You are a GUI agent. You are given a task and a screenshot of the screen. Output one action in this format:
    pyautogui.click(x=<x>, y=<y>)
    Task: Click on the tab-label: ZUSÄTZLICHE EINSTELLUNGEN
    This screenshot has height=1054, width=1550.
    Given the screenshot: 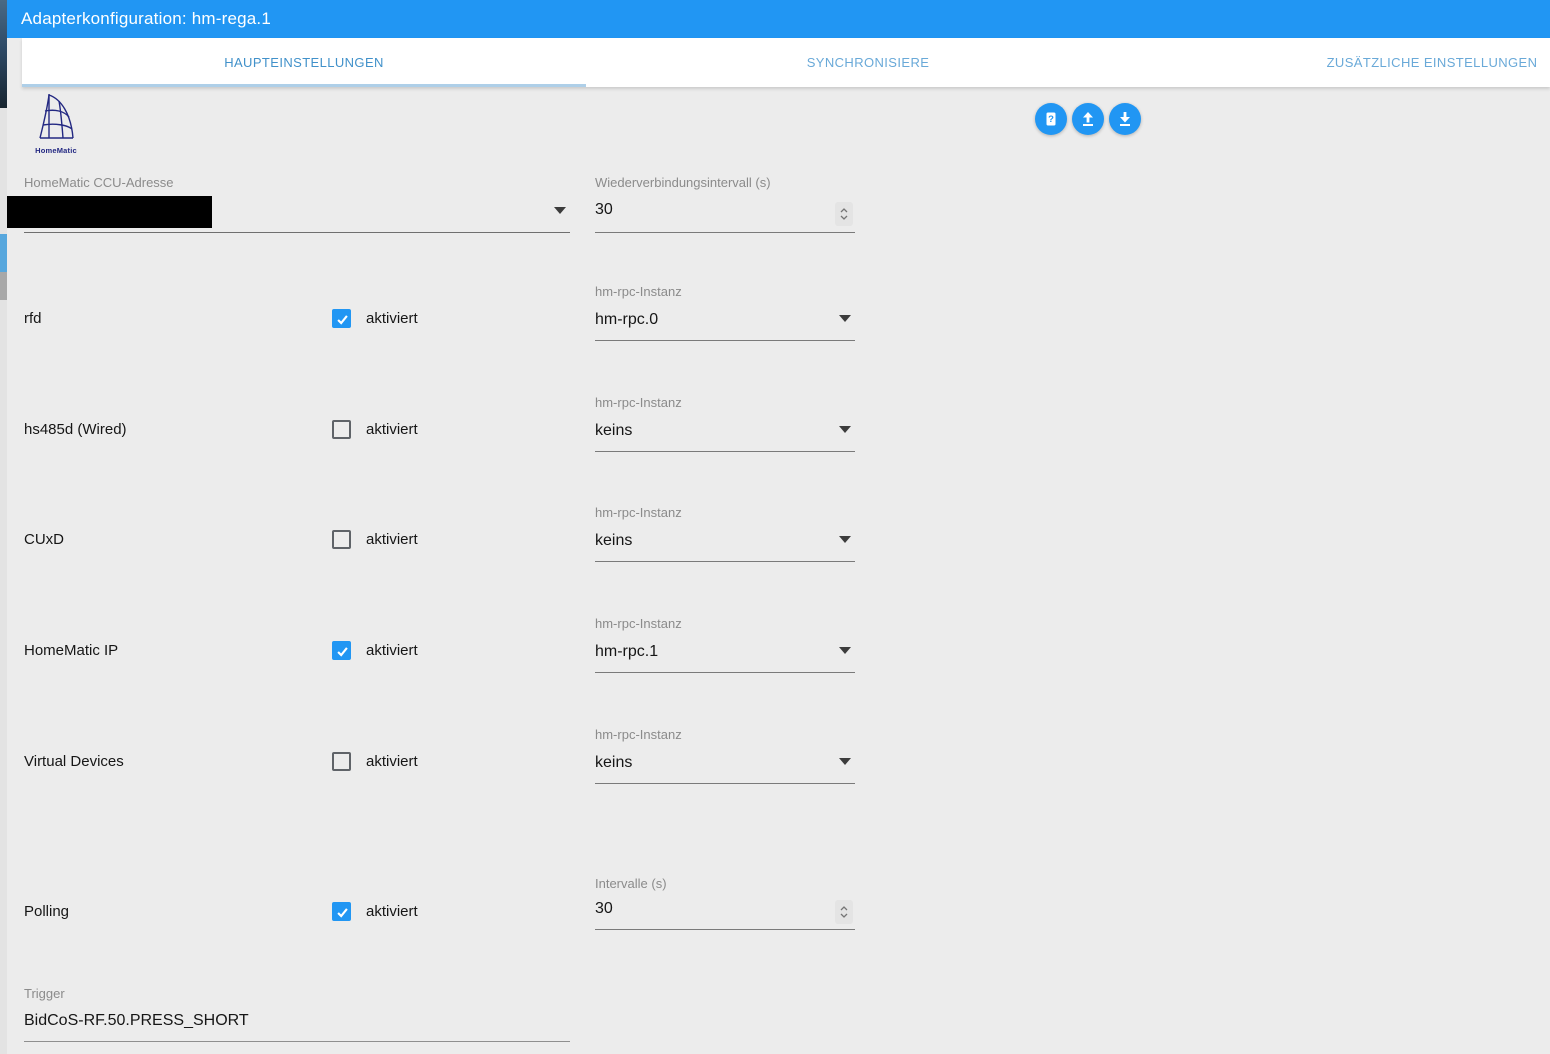 What is the action you would take?
    pyautogui.click(x=1432, y=62)
    